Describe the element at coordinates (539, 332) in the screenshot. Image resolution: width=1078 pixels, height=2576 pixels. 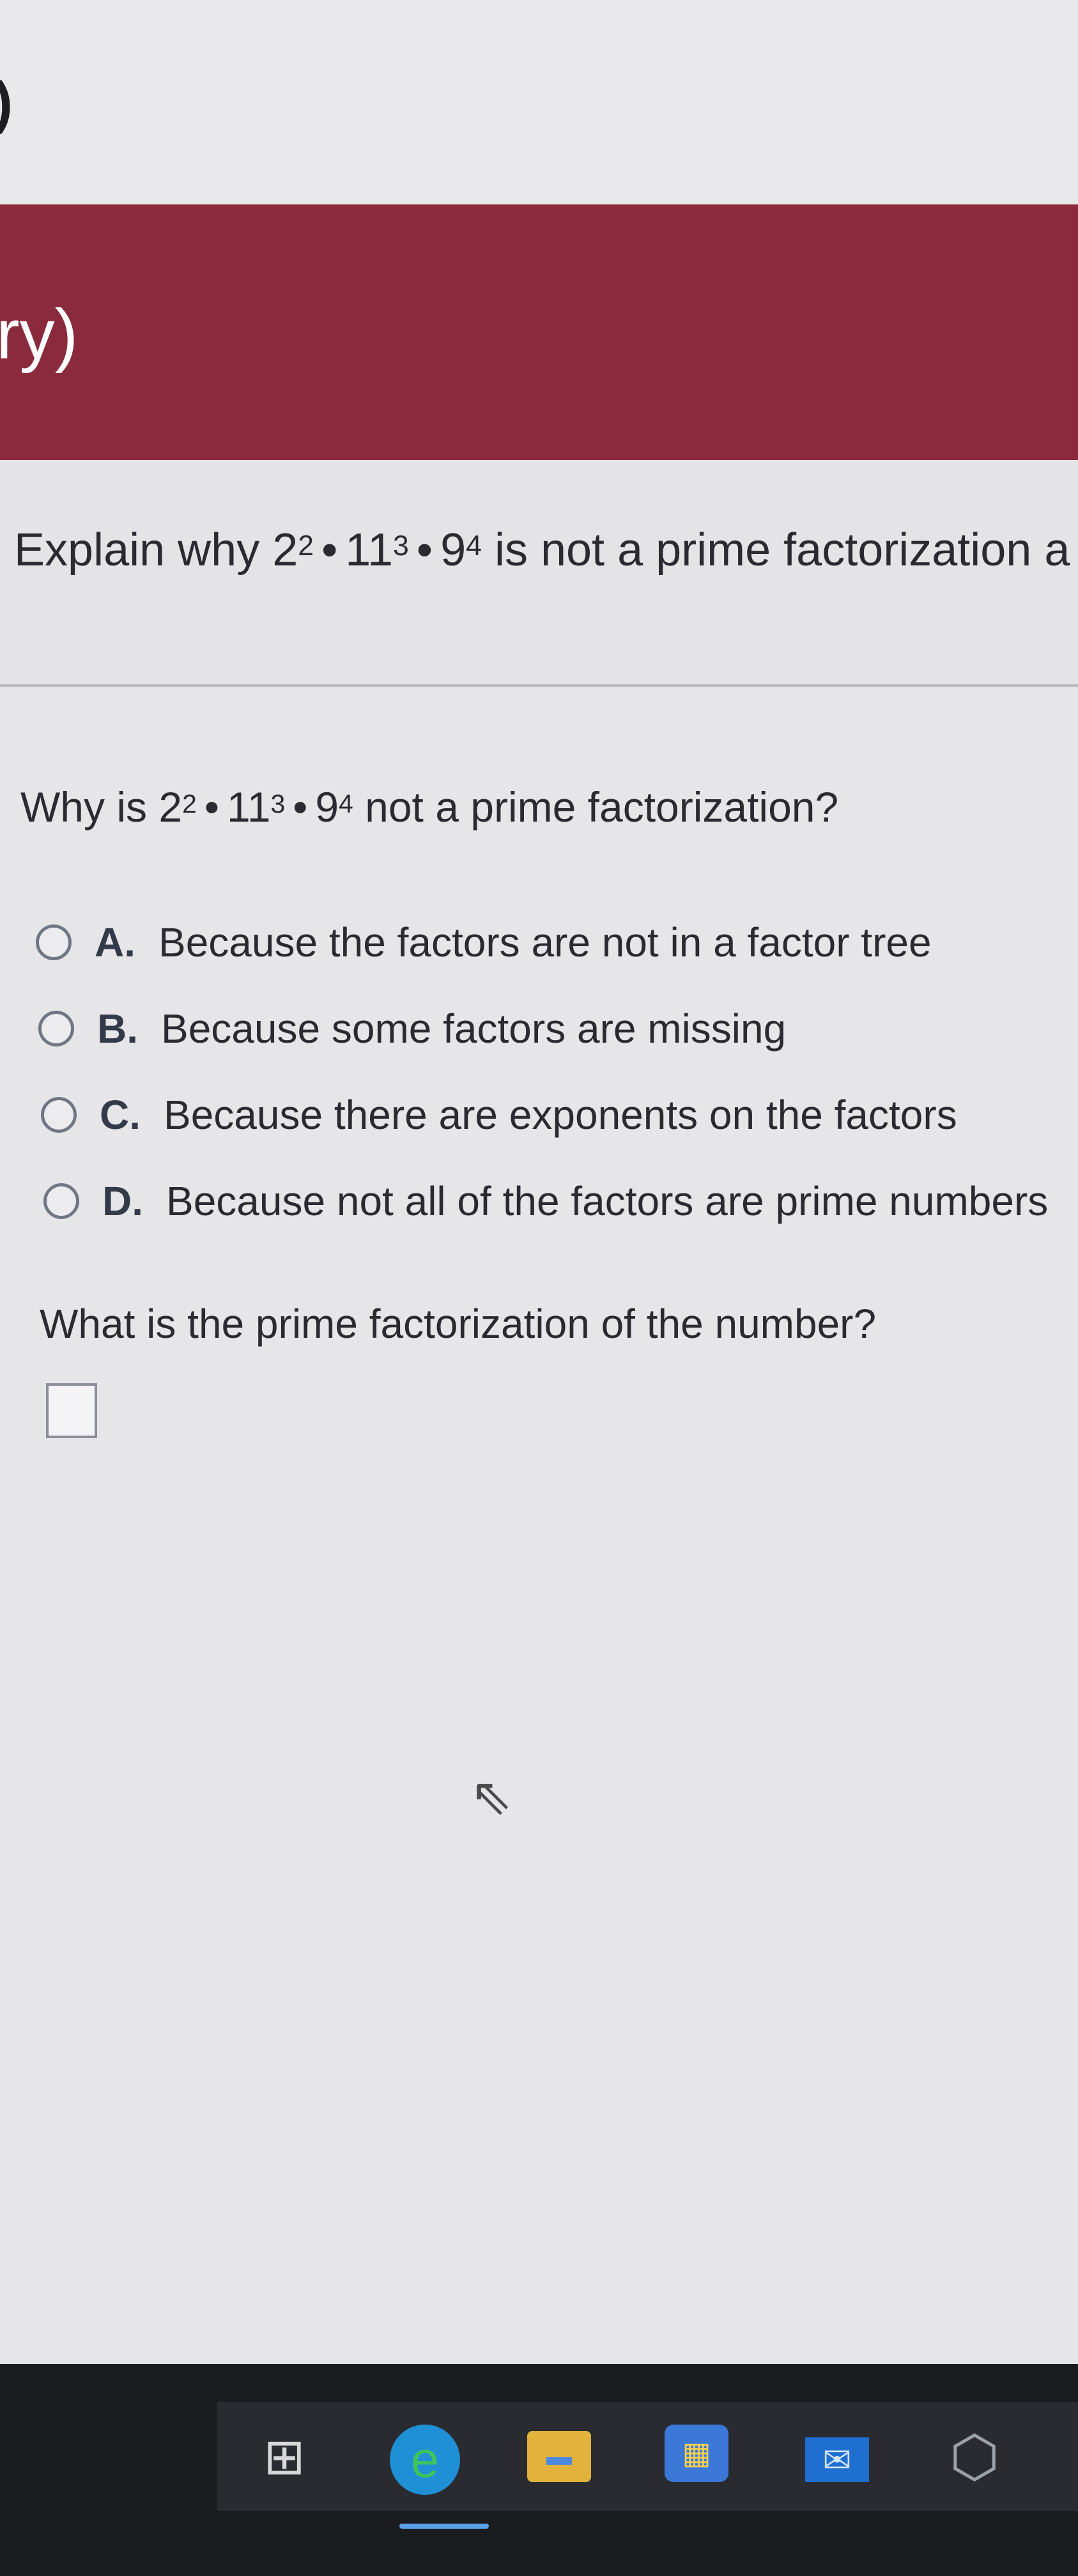
I see `assignment-header-band: ry)` at that location.